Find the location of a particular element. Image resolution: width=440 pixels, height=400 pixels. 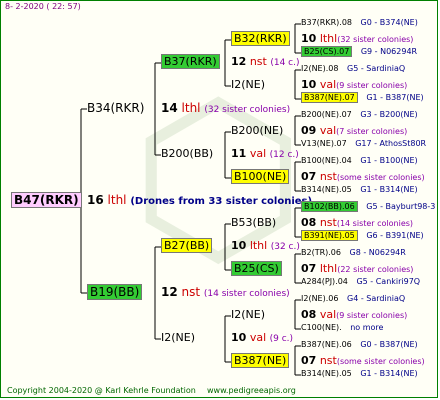

l3-node-1: I2(NE) is located at coordinates (248, 85).